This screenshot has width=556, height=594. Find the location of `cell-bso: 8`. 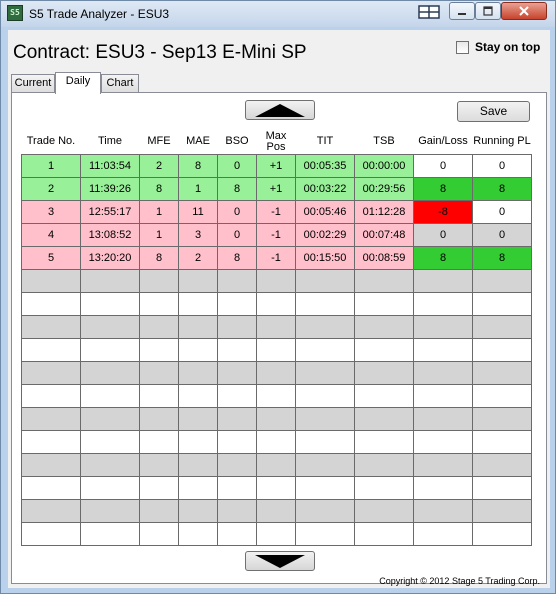

cell-bso: 8 is located at coordinates (237, 257).